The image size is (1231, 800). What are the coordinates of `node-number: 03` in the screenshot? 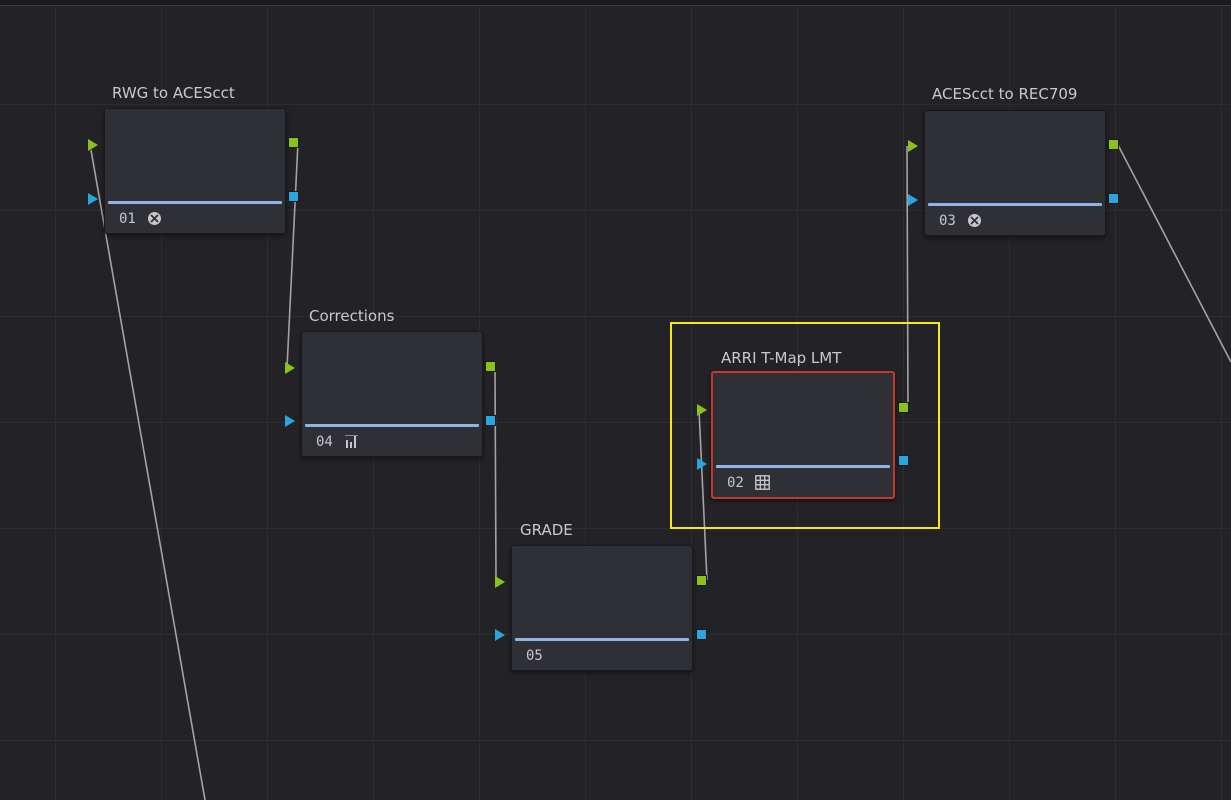 It's located at (947, 221).